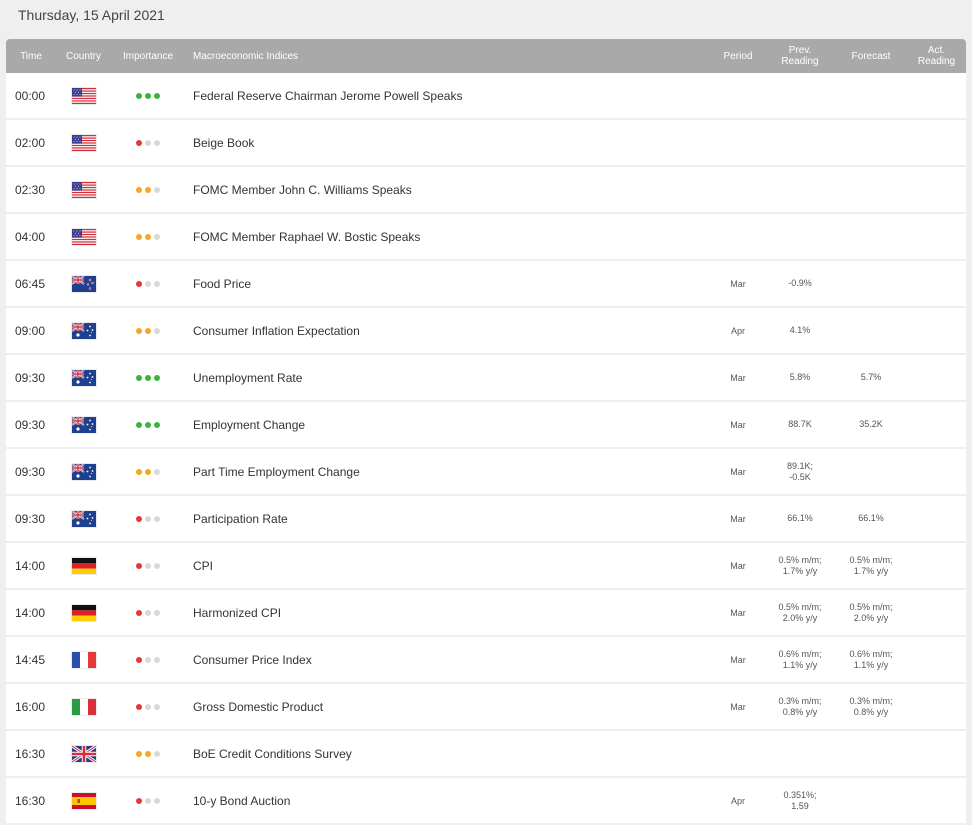  What do you see at coordinates (448, 378) in the screenshot?
I see `event-name: Unemployment Rate` at bounding box center [448, 378].